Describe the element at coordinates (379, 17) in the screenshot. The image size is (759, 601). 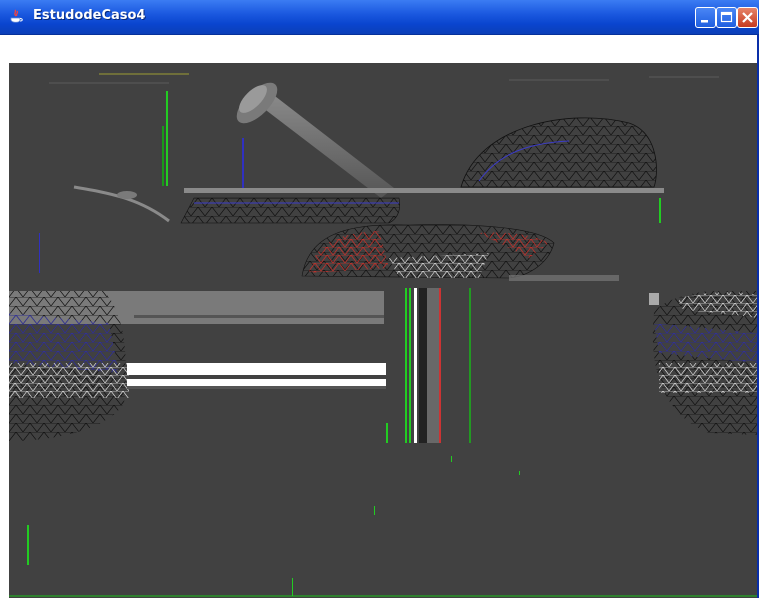
I see `title-bar: EstudodeCaso4` at that location.